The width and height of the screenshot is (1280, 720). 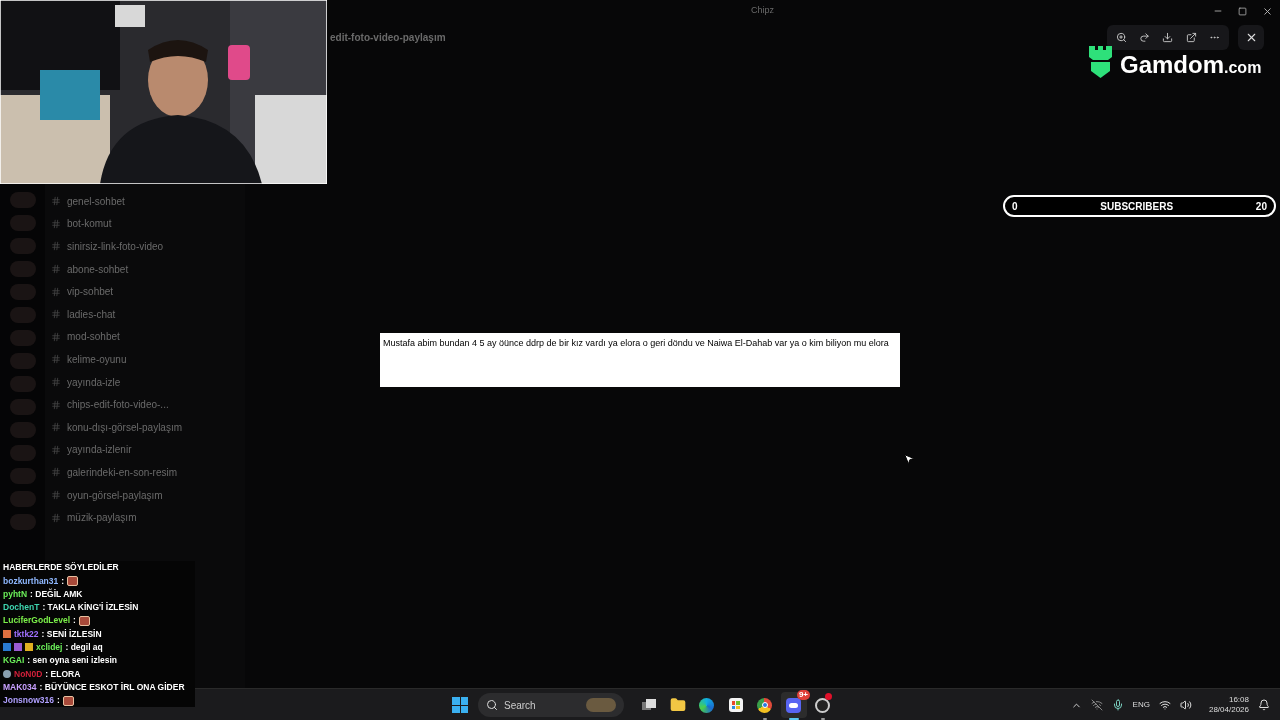 I want to click on folder-icon, so click(x=677, y=705).